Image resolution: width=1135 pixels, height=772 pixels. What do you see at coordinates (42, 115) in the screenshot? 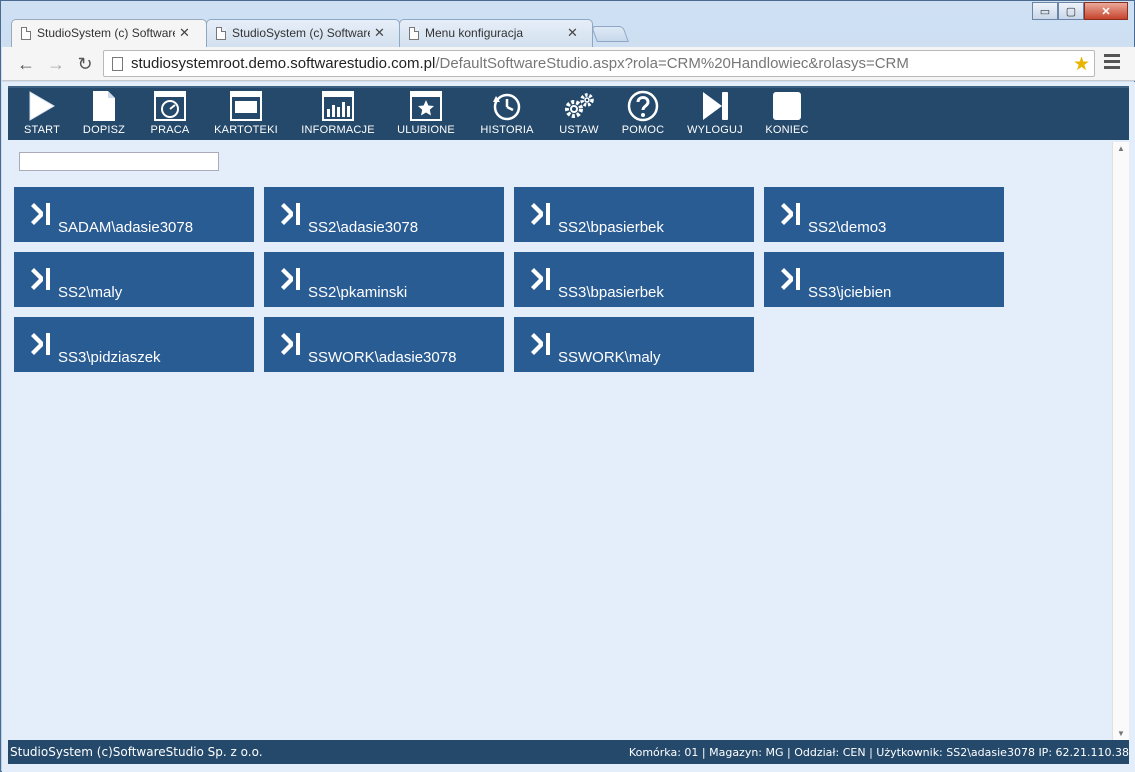
I see `toolbar-start: START` at bounding box center [42, 115].